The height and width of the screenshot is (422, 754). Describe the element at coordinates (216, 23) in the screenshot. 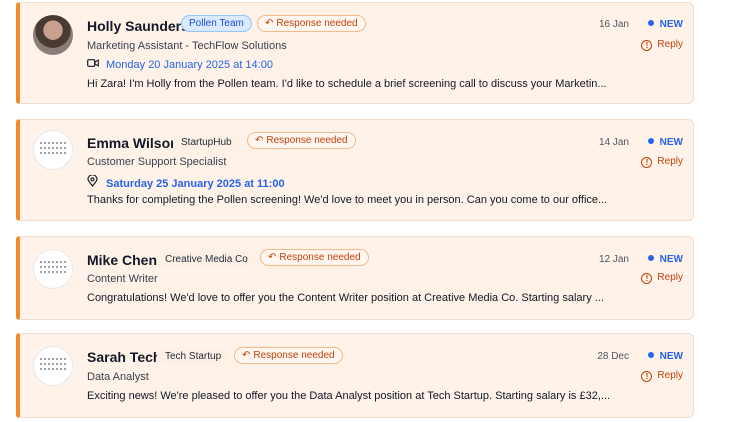

I see `company-badge: Pollen Team` at that location.